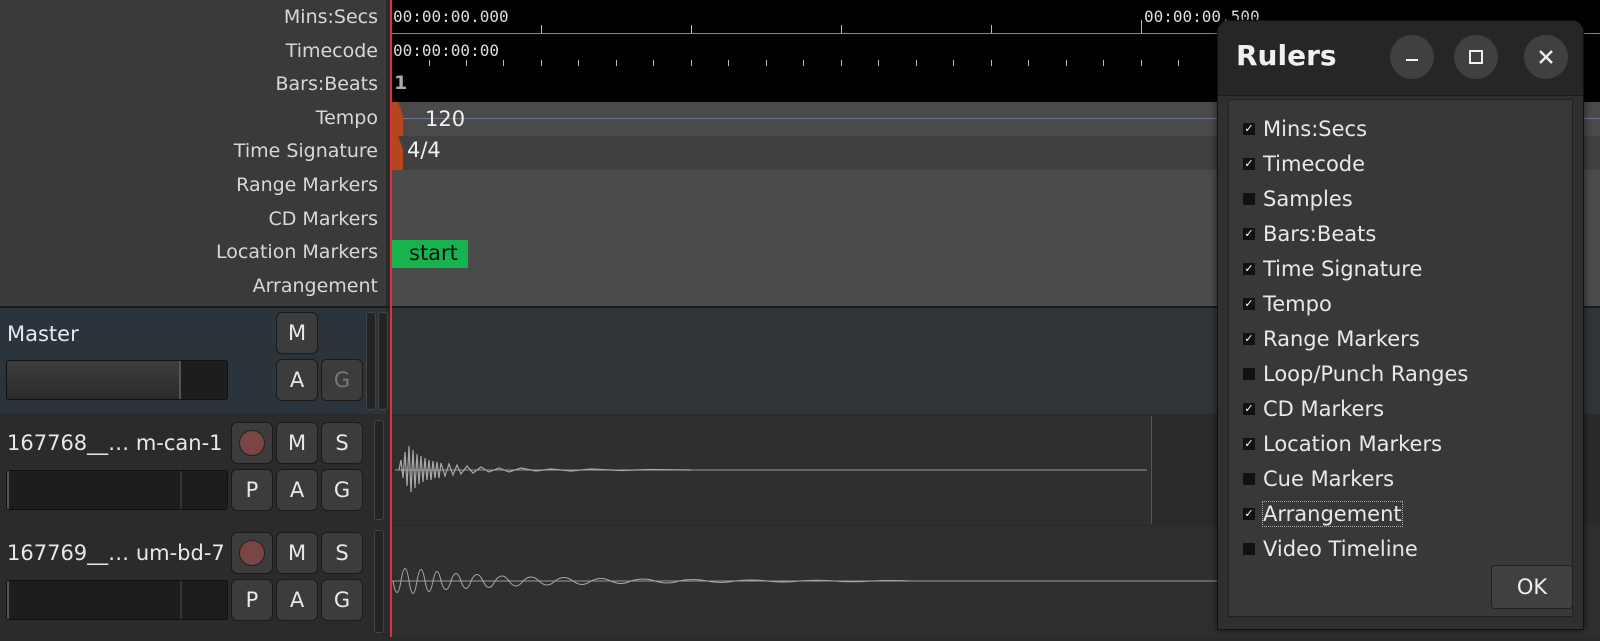 The width and height of the screenshot is (1600, 641). What do you see at coordinates (297, 380) in the screenshot?
I see `master-automation-button: A` at bounding box center [297, 380].